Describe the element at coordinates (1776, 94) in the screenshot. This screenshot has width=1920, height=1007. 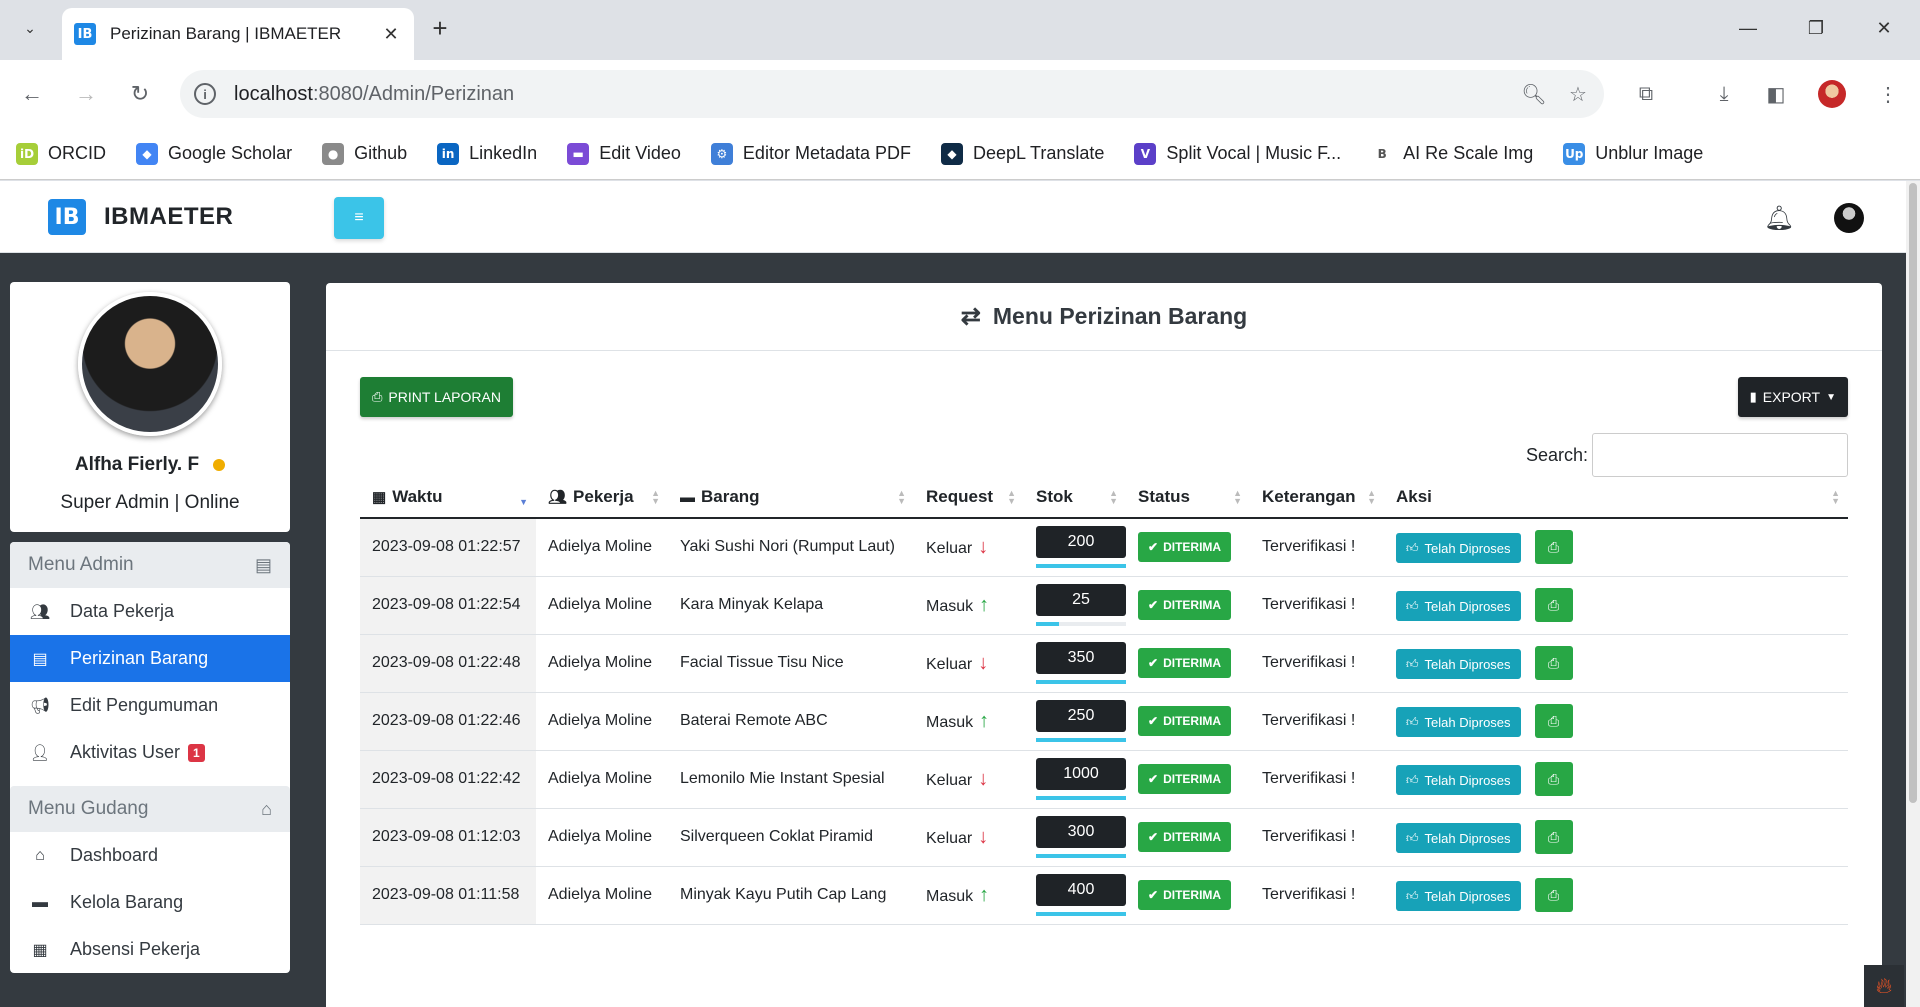
I see `side-panel-icon: ◧` at that location.